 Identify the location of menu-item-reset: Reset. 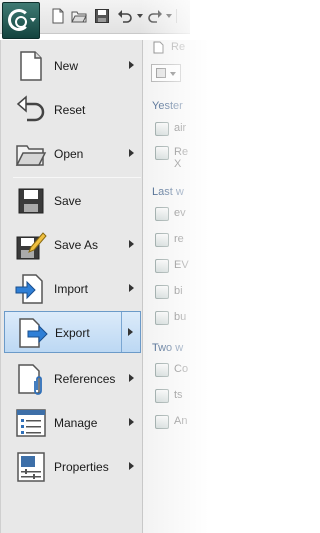
(72, 110).